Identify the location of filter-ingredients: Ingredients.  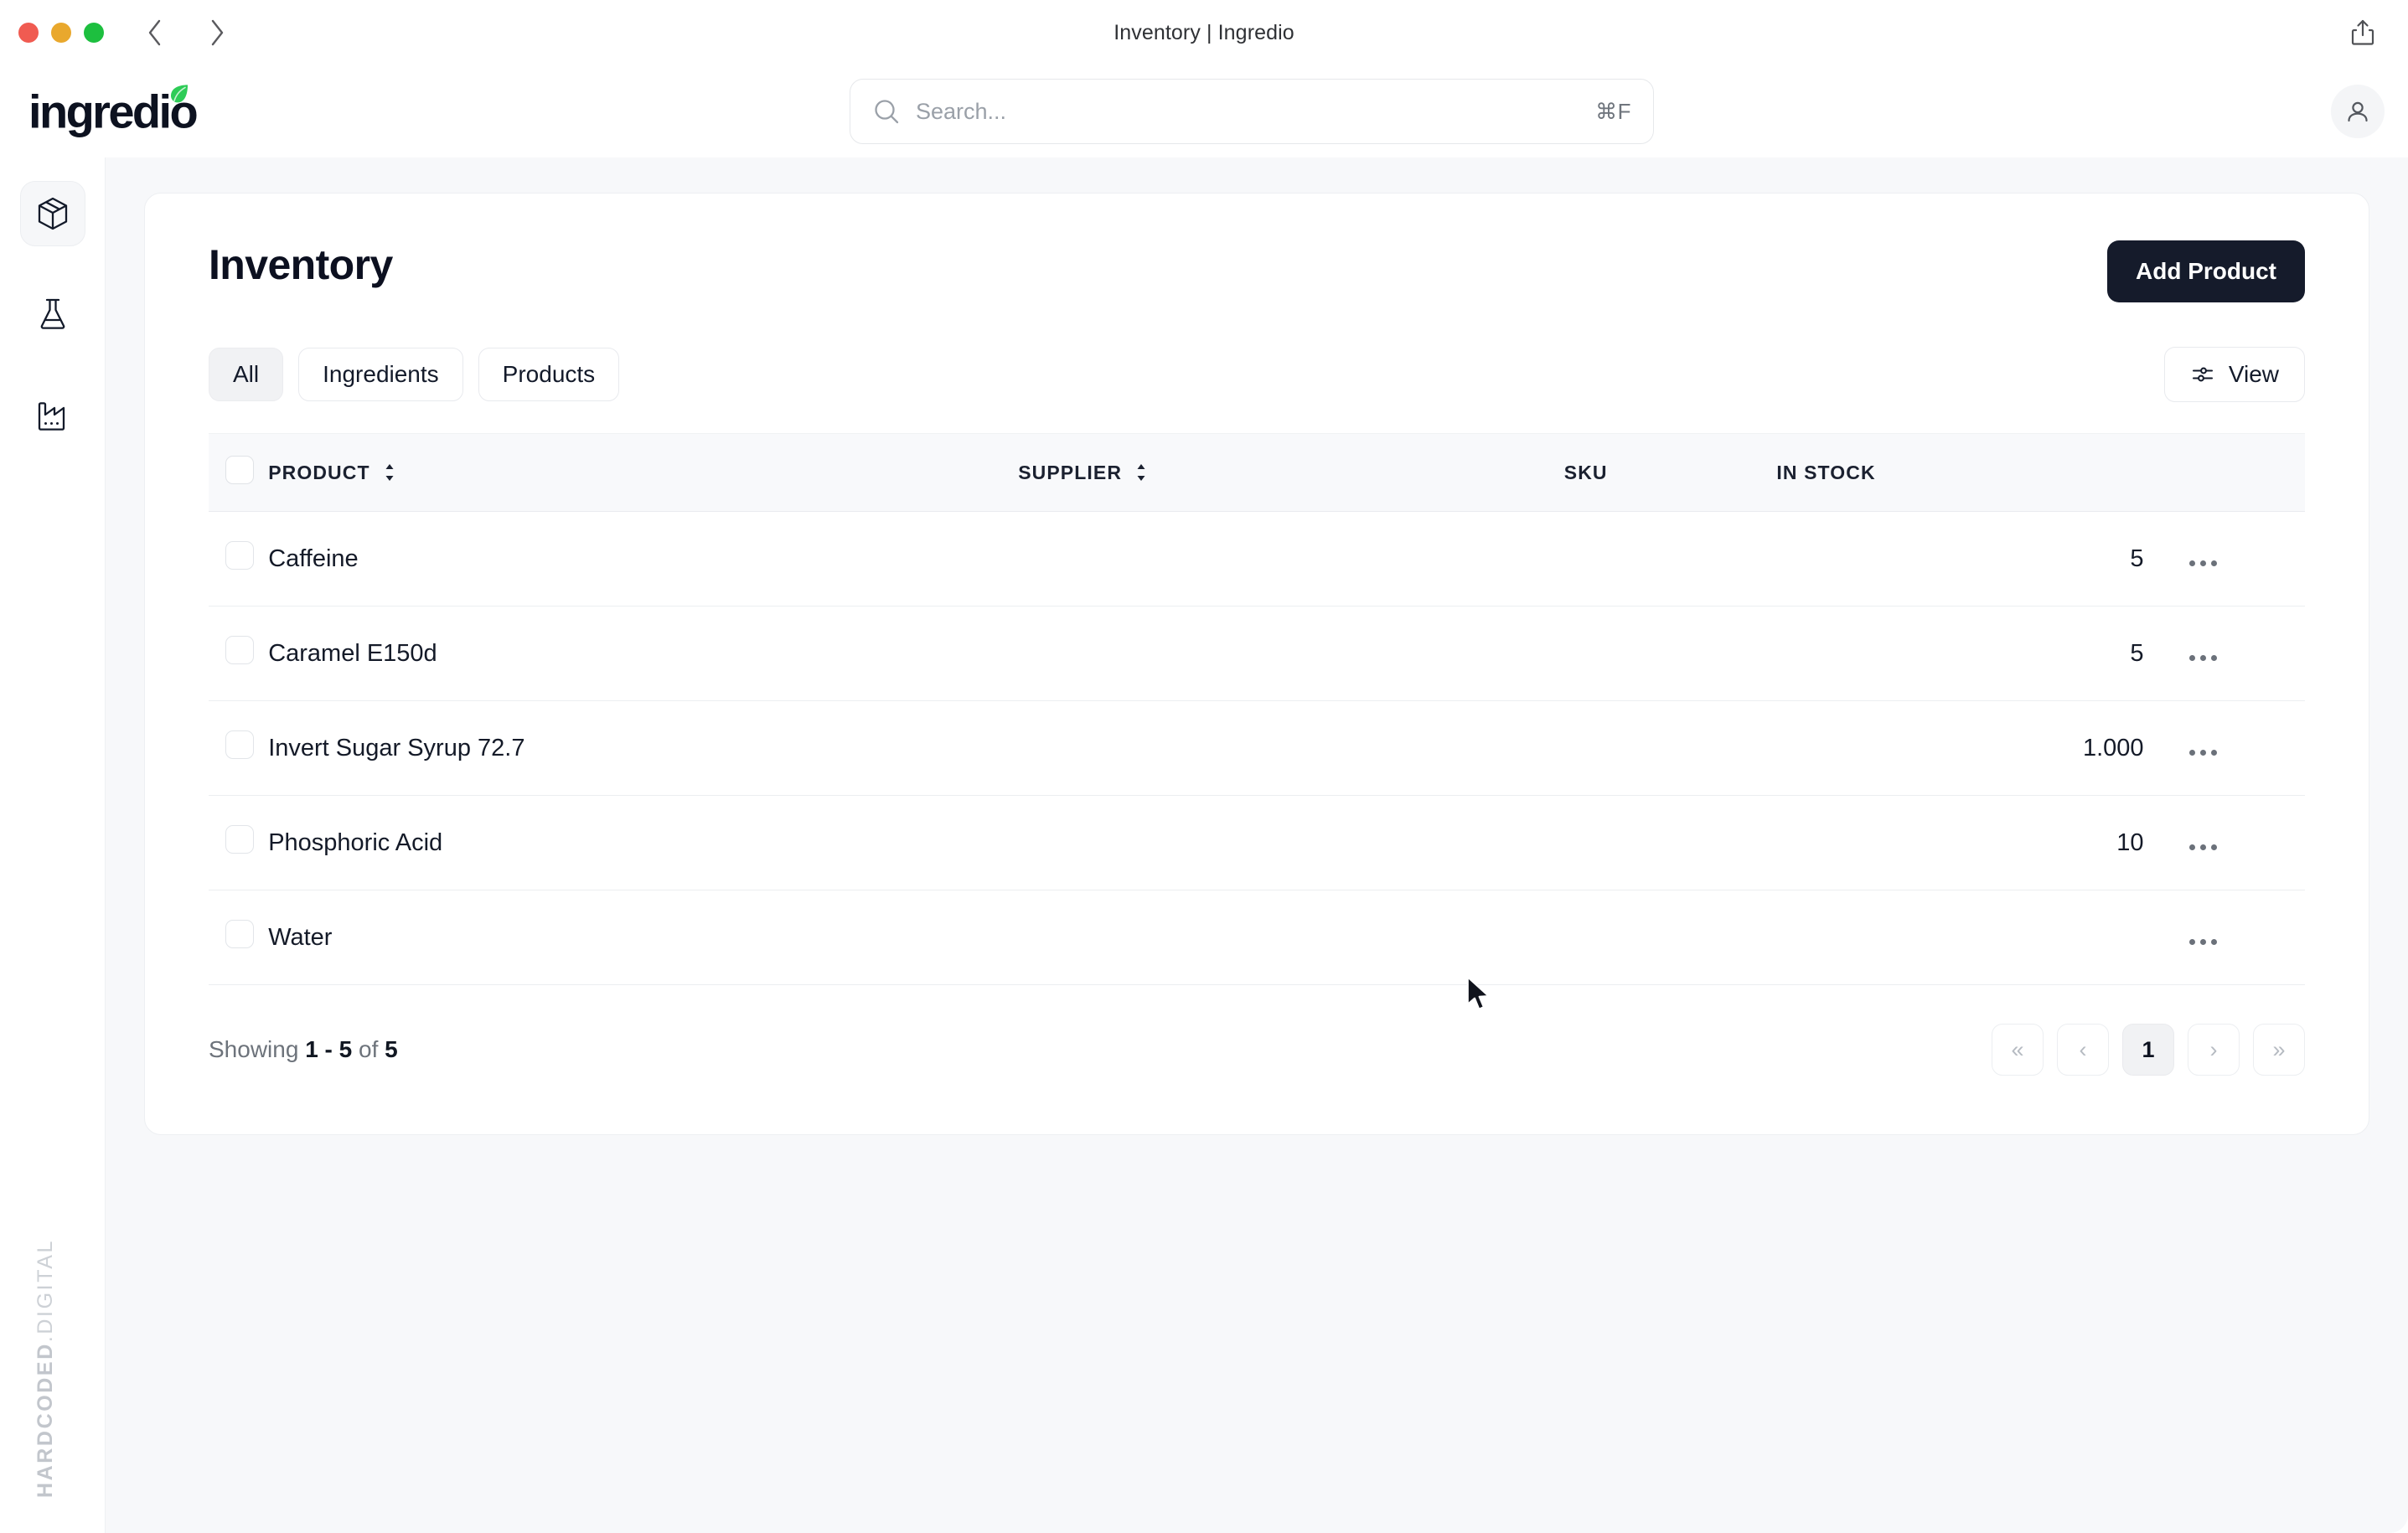
(380, 374).